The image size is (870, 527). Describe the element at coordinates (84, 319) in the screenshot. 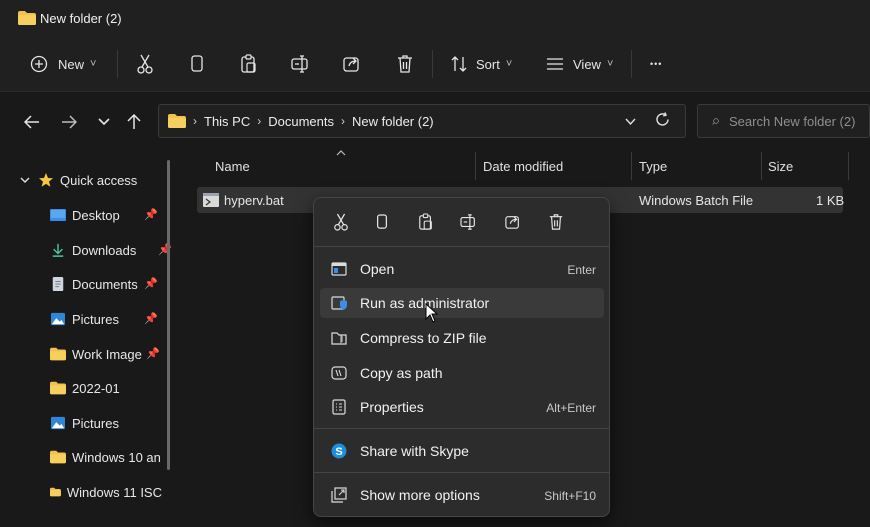

I see `sidebar-item-pictures: Pictures` at that location.